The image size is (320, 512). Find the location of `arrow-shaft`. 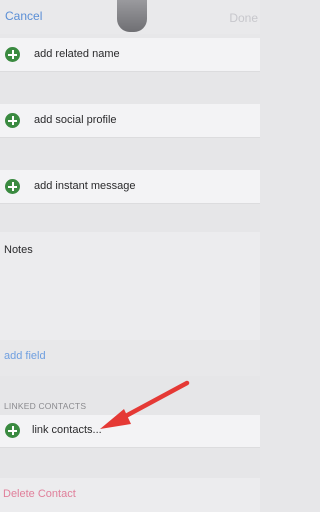

arrow-shaft is located at coordinates (154, 400).